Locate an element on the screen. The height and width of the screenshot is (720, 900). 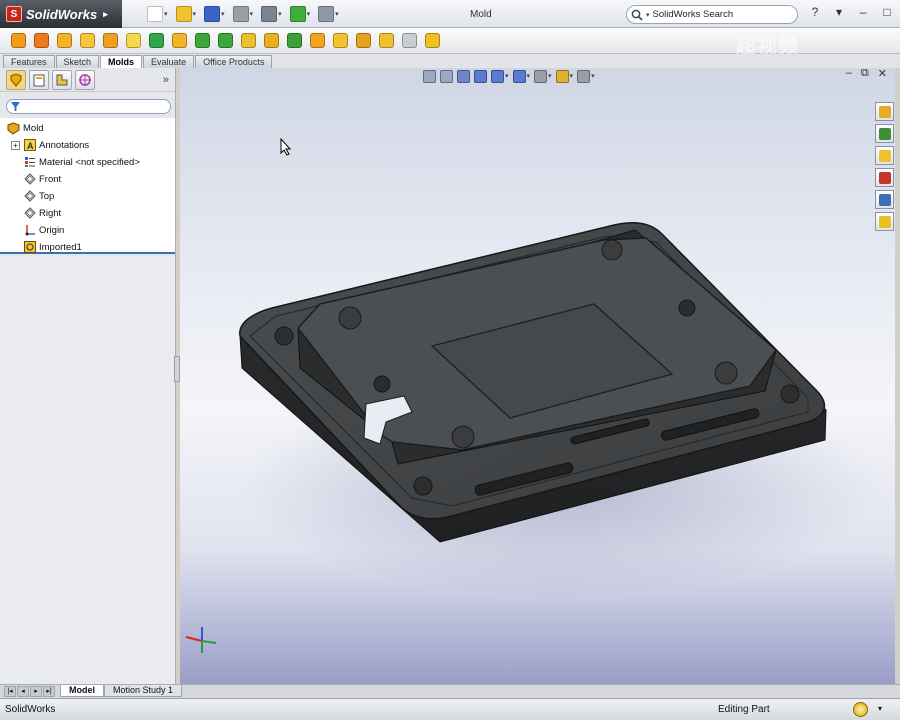
property-manager-icon is located at coordinates (39, 80).